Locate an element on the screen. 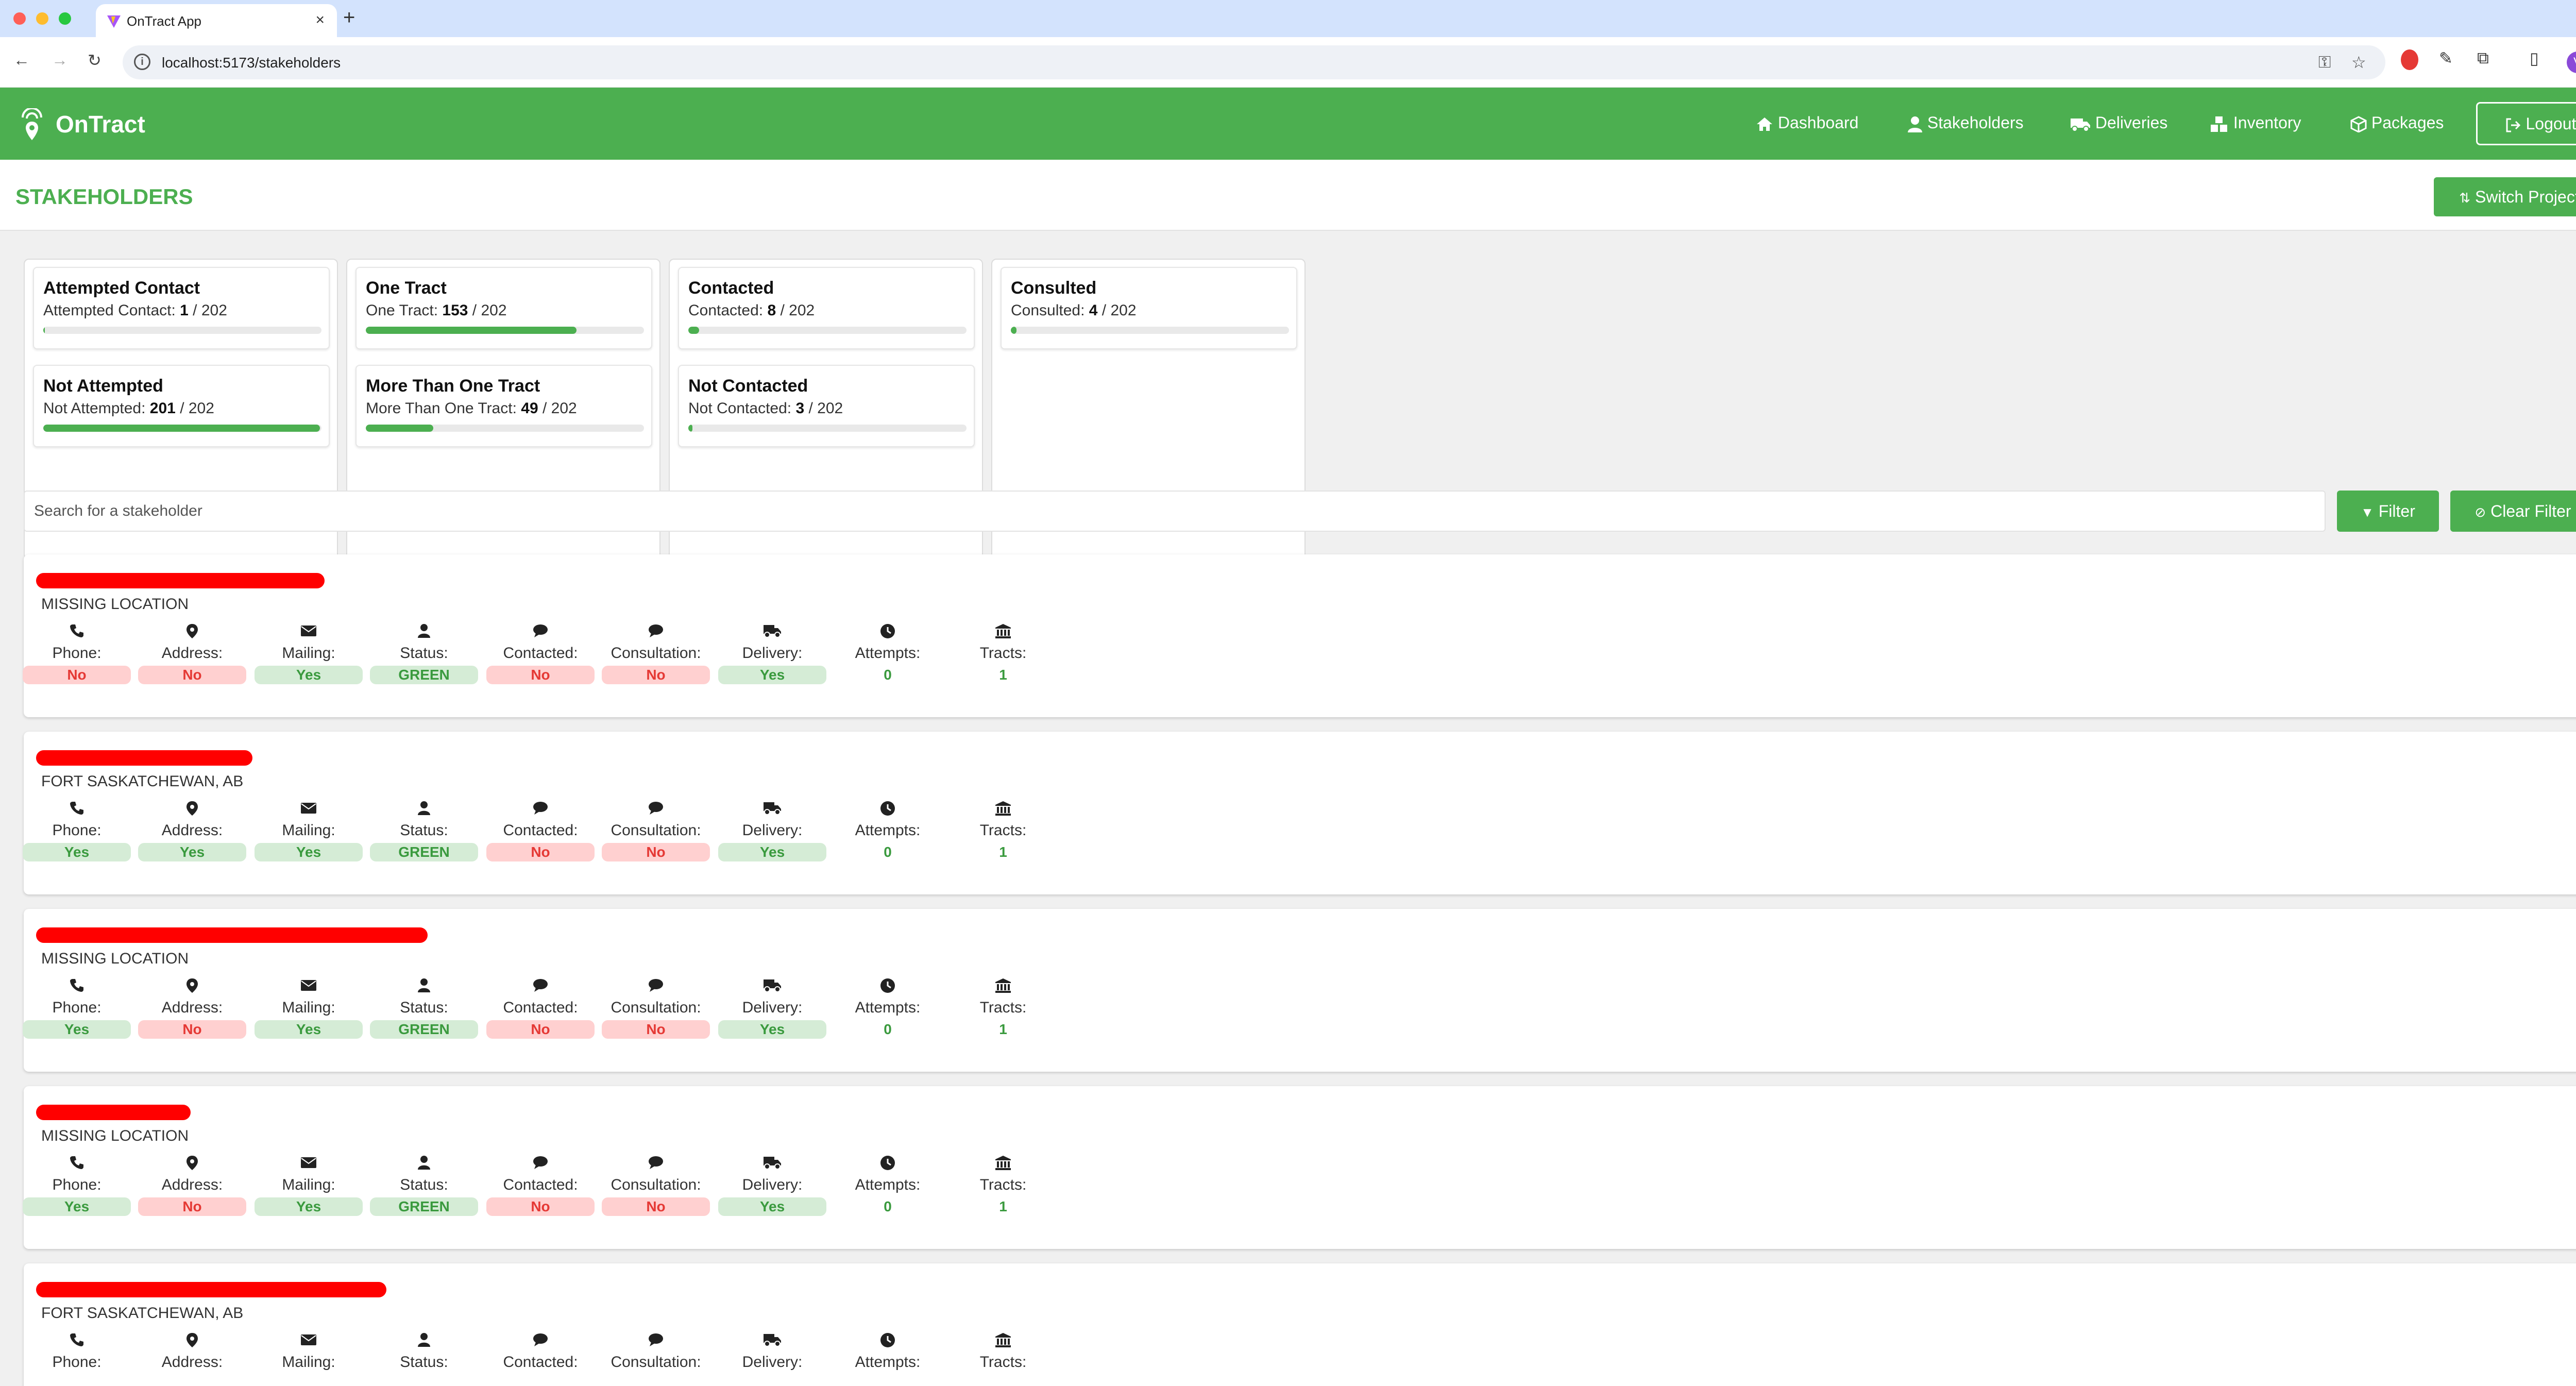 The image size is (2576, 1386). envelope-icon is located at coordinates (309, 1342).